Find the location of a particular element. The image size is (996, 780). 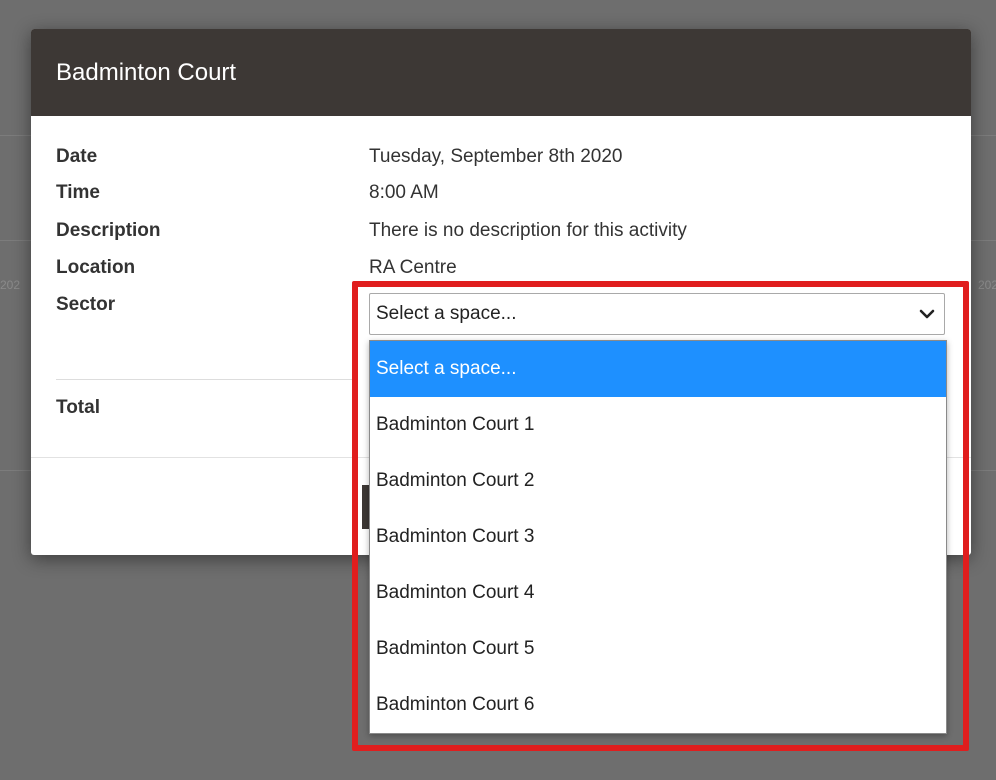

dropdown-option-court-5: Badminton Court 5 is located at coordinates (658, 649).